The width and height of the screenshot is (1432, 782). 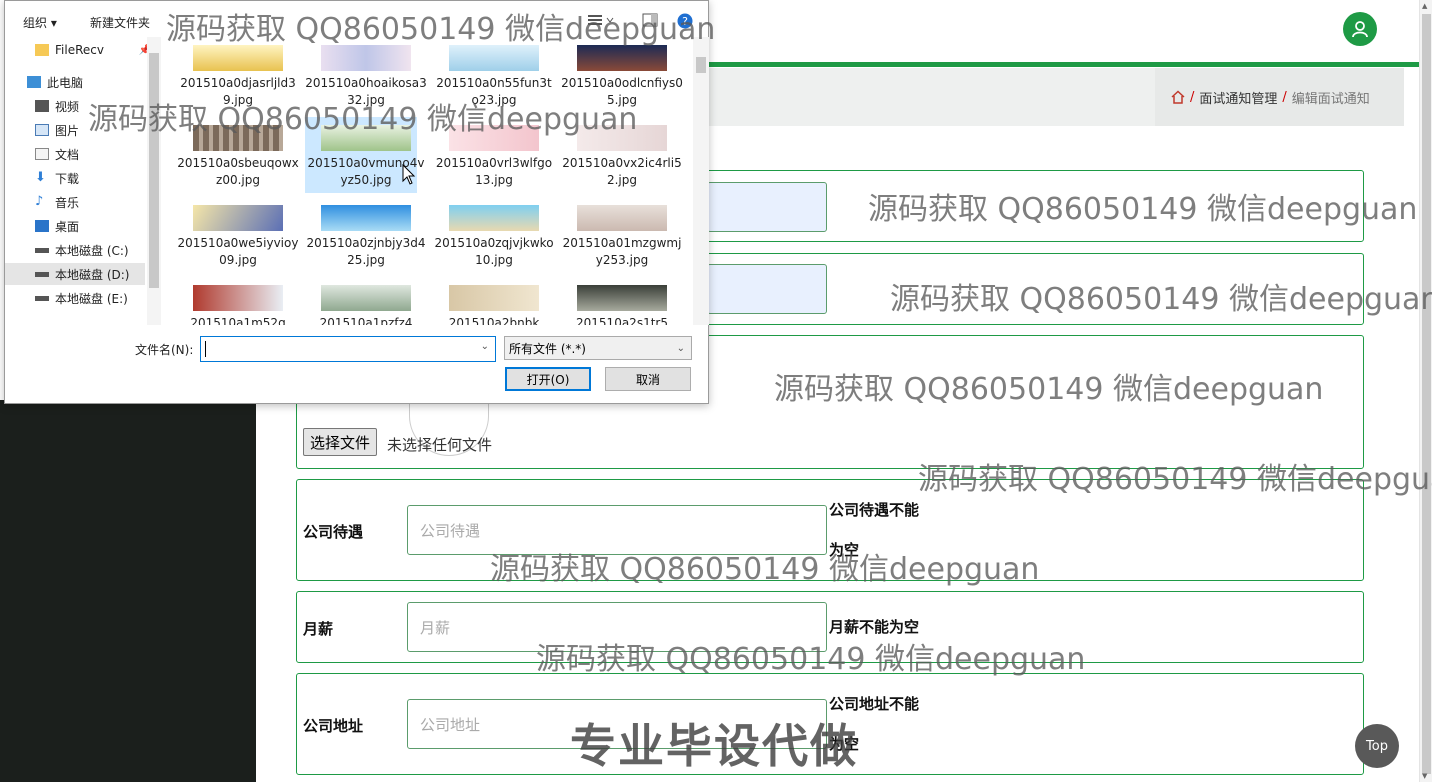 What do you see at coordinates (93, 298) in the screenshot?
I see `nav-item-drive-e: 本地磁盘 (E:)` at bounding box center [93, 298].